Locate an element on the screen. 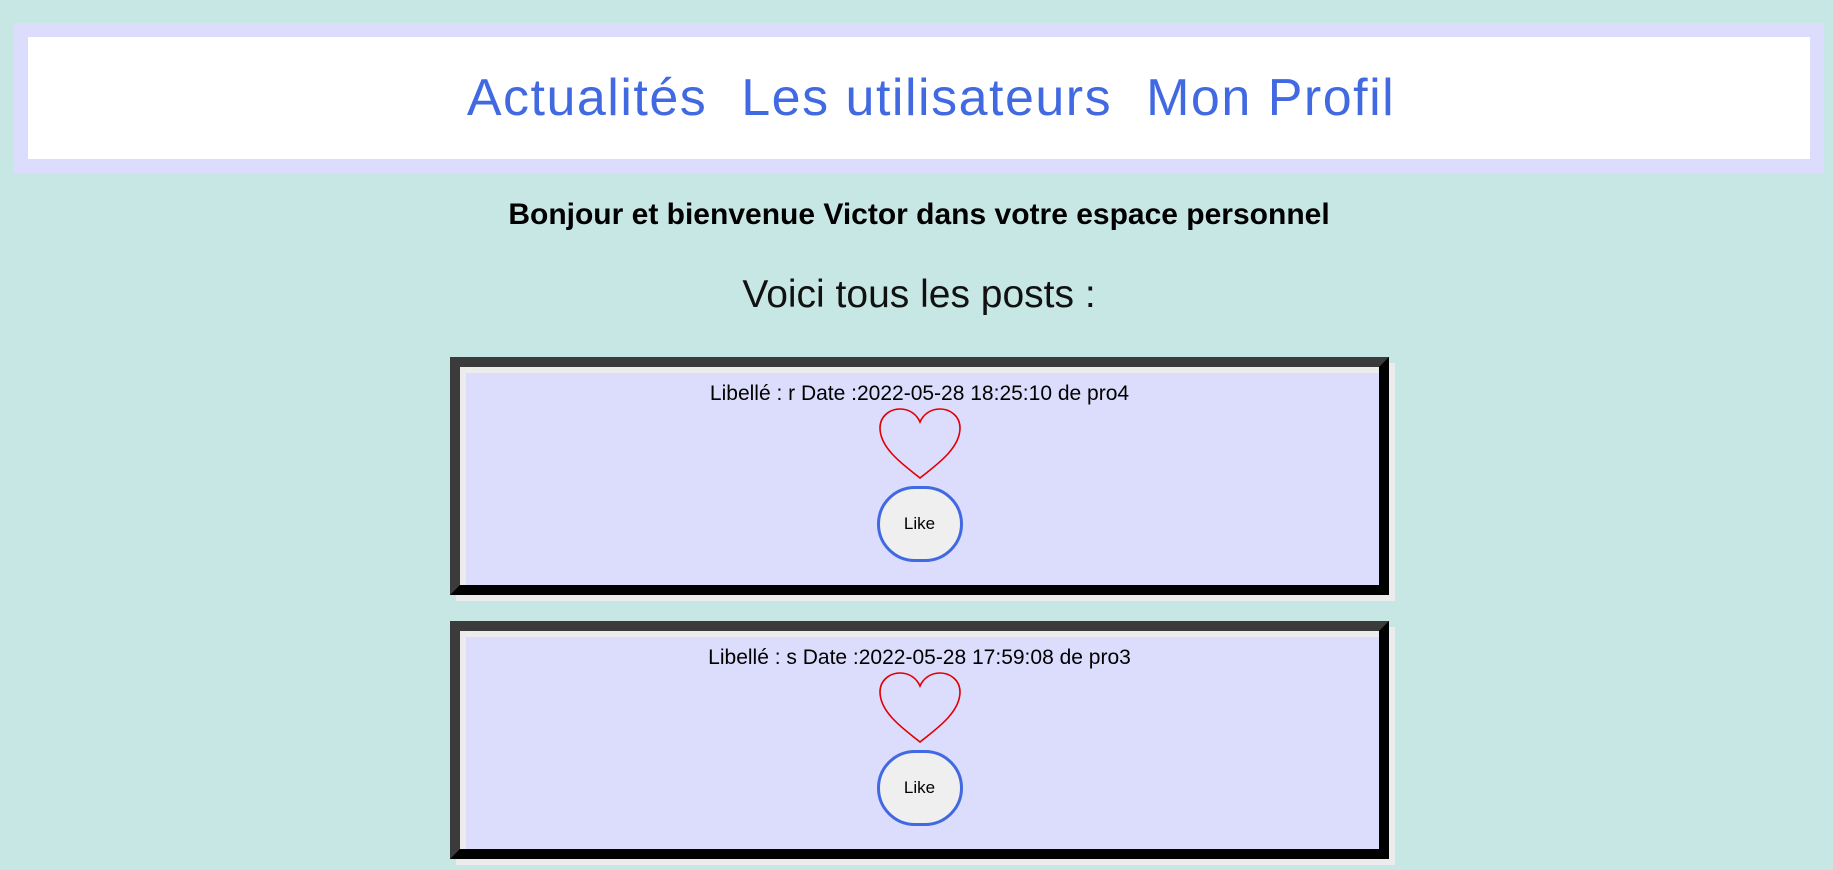 This screenshot has height=870, width=1833. nav-link-utilisateurs: Les utilisateurs is located at coordinates (926, 98).